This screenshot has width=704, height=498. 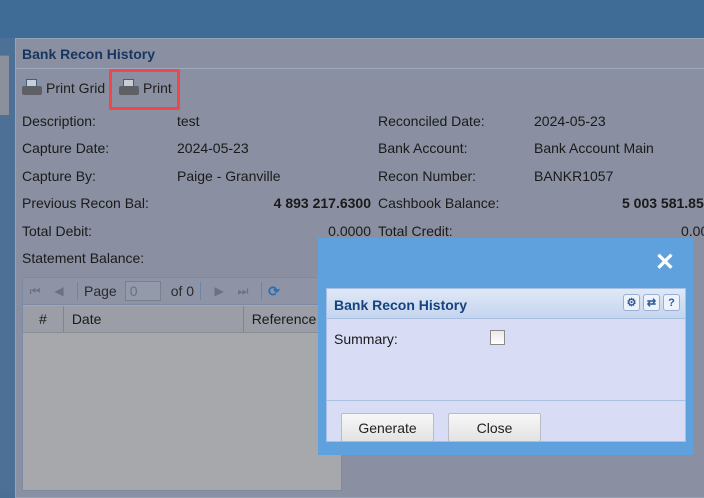 What do you see at coordinates (213, 148) in the screenshot?
I see `capture-date-value: 2024-05-23` at bounding box center [213, 148].